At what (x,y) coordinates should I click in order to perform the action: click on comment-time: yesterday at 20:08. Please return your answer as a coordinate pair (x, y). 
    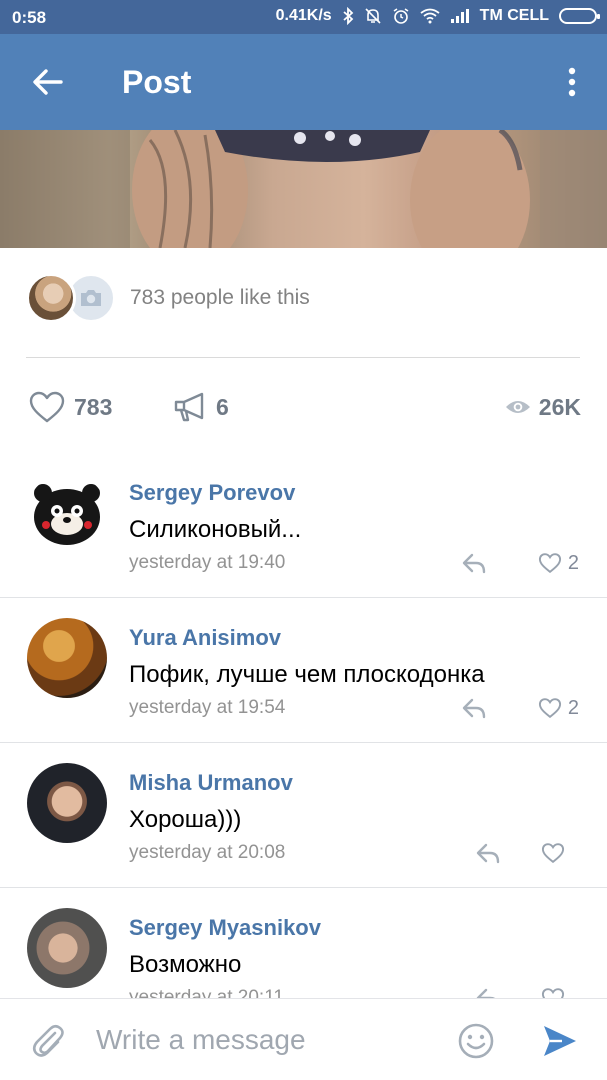
    Looking at the image, I should click on (207, 852).